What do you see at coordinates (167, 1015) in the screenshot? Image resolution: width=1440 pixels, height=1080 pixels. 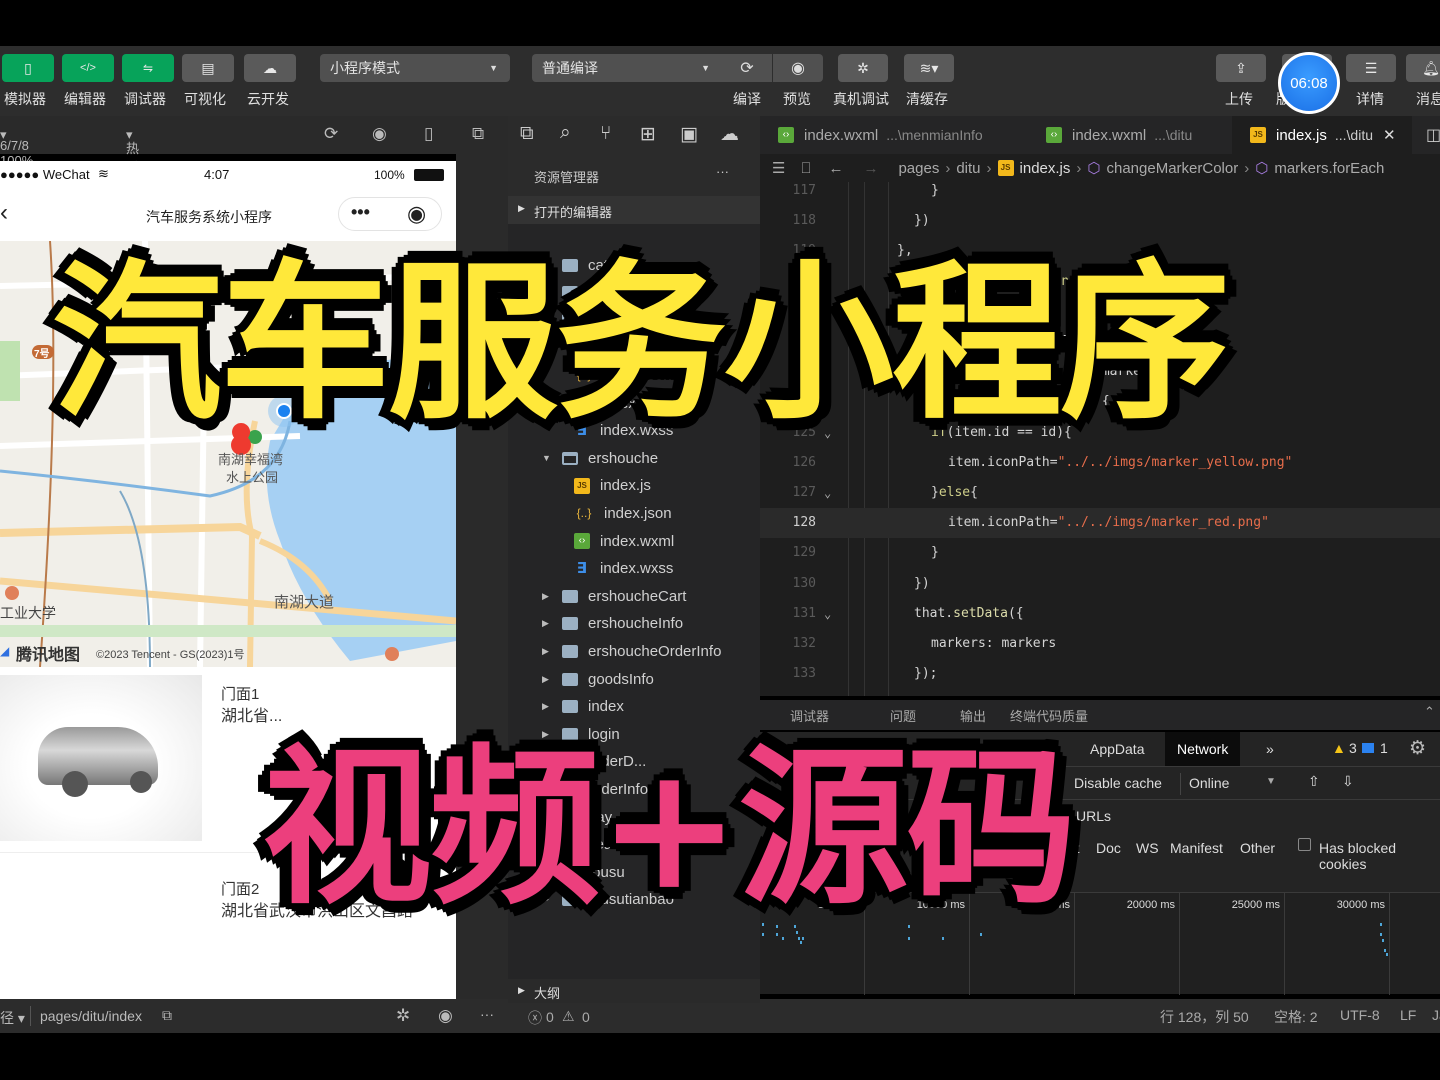 I see `copy-icon: ⧉` at bounding box center [167, 1015].